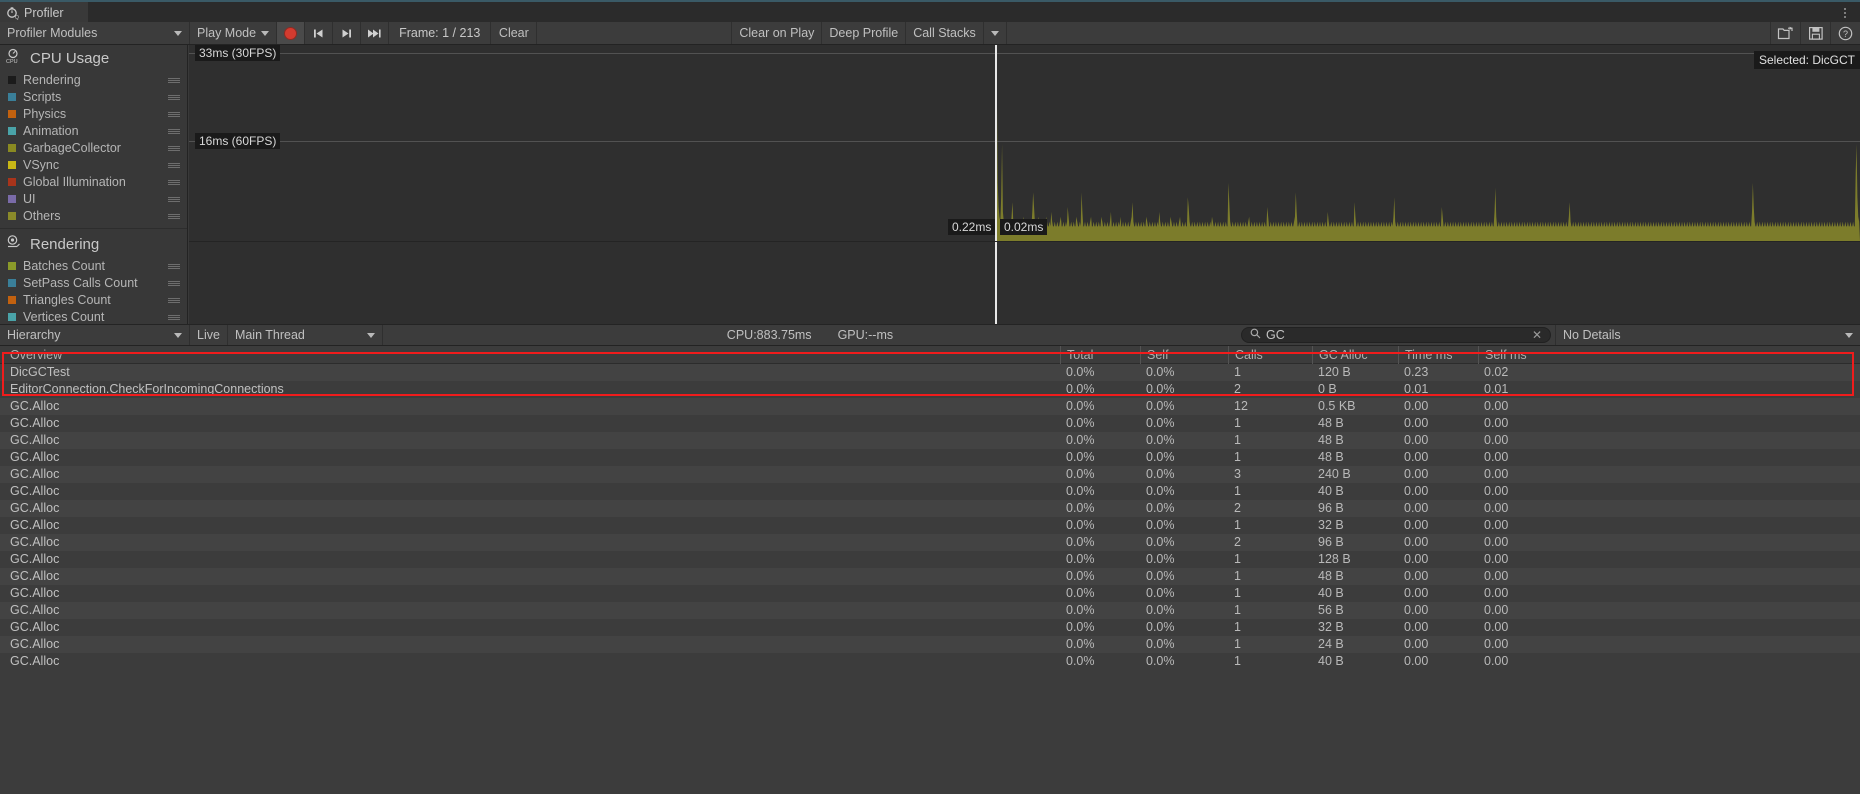 Image resolution: width=1860 pixels, height=794 pixels. Describe the element at coordinates (1815, 33) in the screenshot. I see `save-profile-button` at that location.